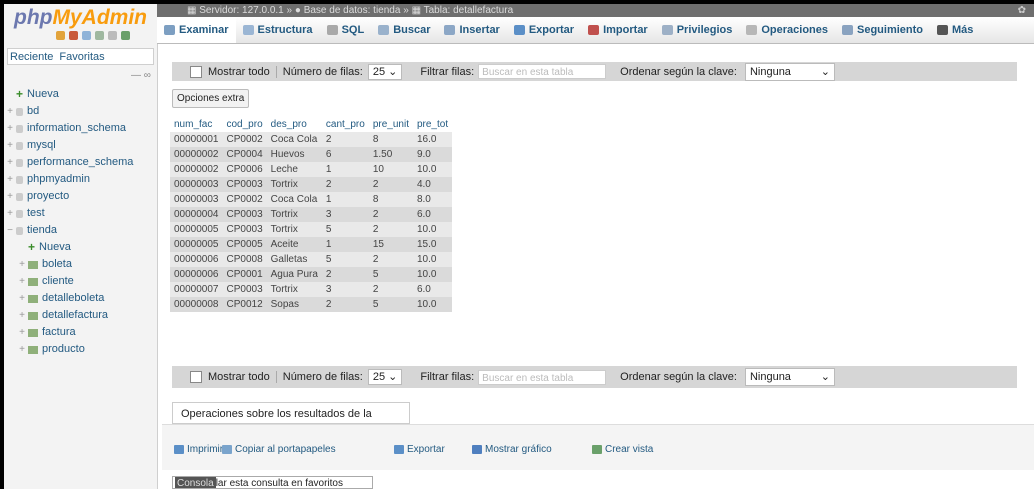 The image size is (1034, 489). What do you see at coordinates (432, 139) in the screenshot?
I see `table-cell: 16.0` at bounding box center [432, 139].